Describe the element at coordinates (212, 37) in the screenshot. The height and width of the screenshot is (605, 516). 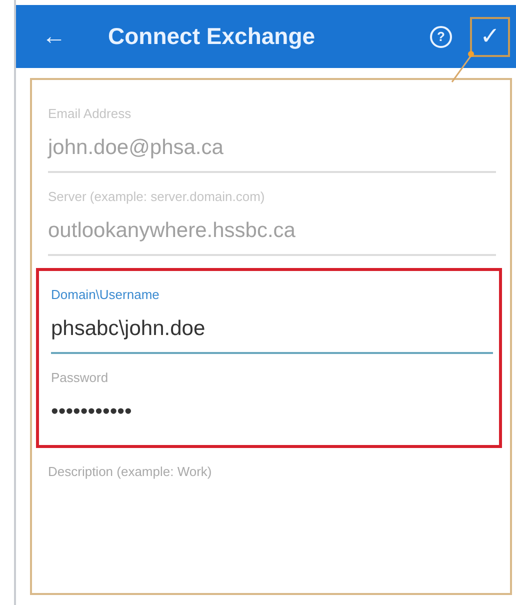
I see `screen-title: Connect Exchange` at that location.